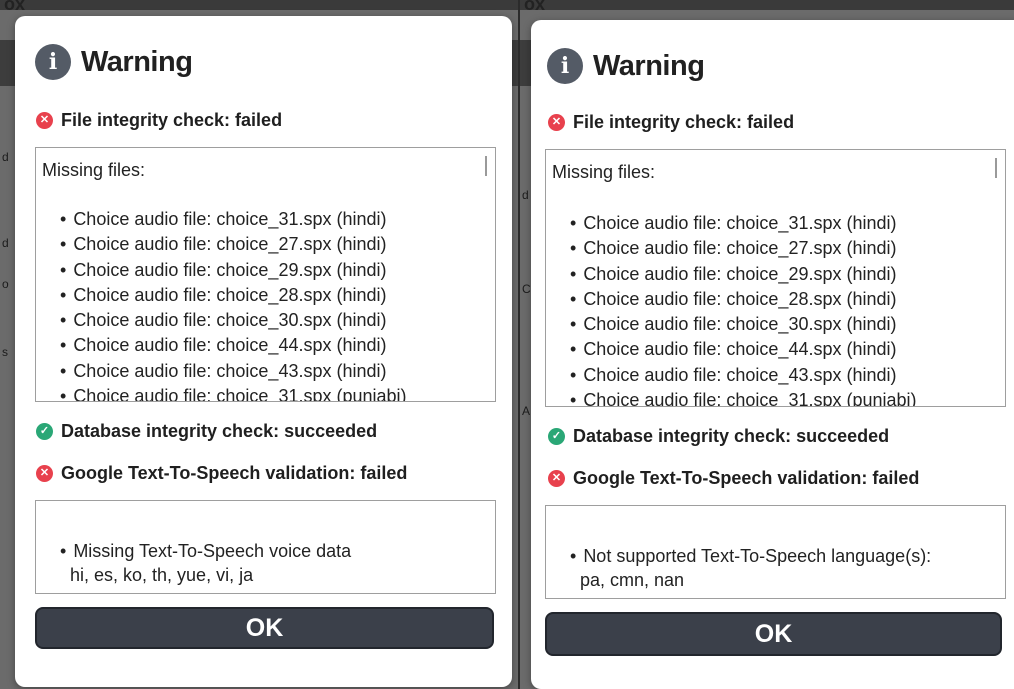 The height and width of the screenshot is (689, 1014). Describe the element at coordinates (5, 352) in the screenshot. I see `background-text-fragment: s` at that location.